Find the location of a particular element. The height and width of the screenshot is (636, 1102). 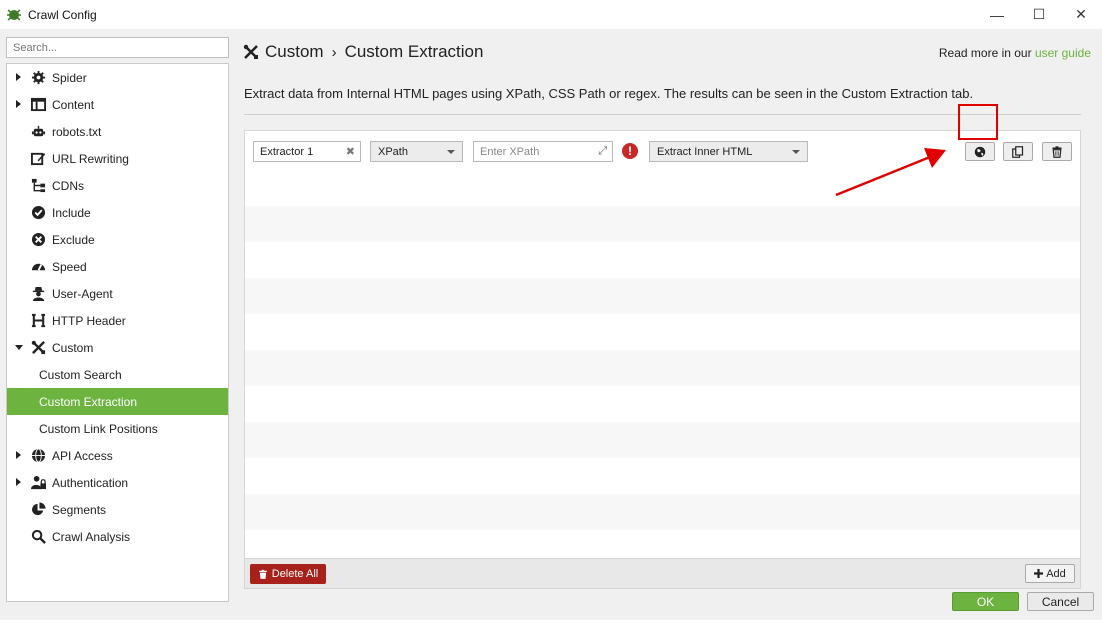

sidebar-item-label: Include is located at coordinates (71, 212).